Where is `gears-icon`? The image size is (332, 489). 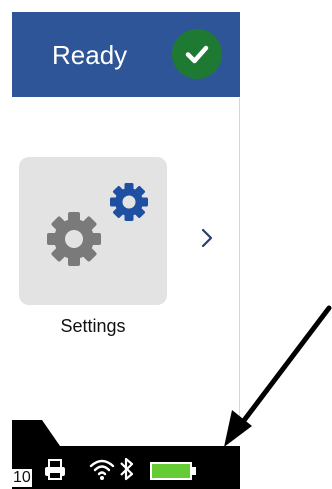
gears-icon is located at coordinates (97, 224).